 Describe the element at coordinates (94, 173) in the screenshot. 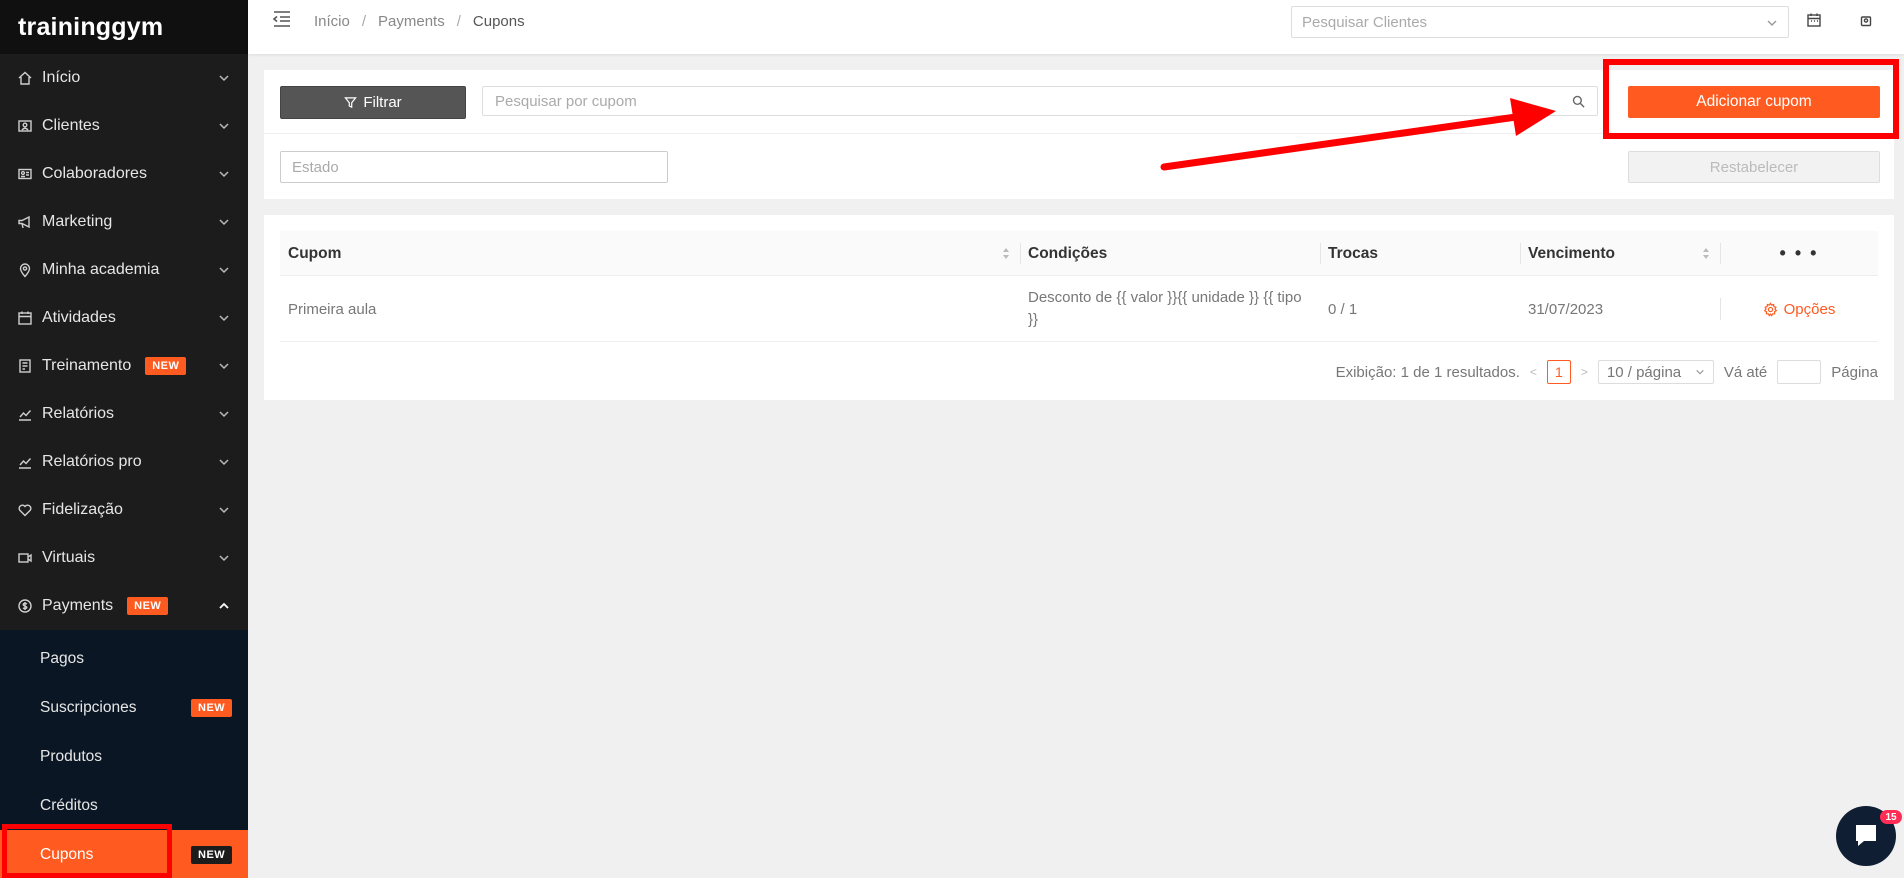

I see `sidebar-item-label: Colaboradores` at that location.